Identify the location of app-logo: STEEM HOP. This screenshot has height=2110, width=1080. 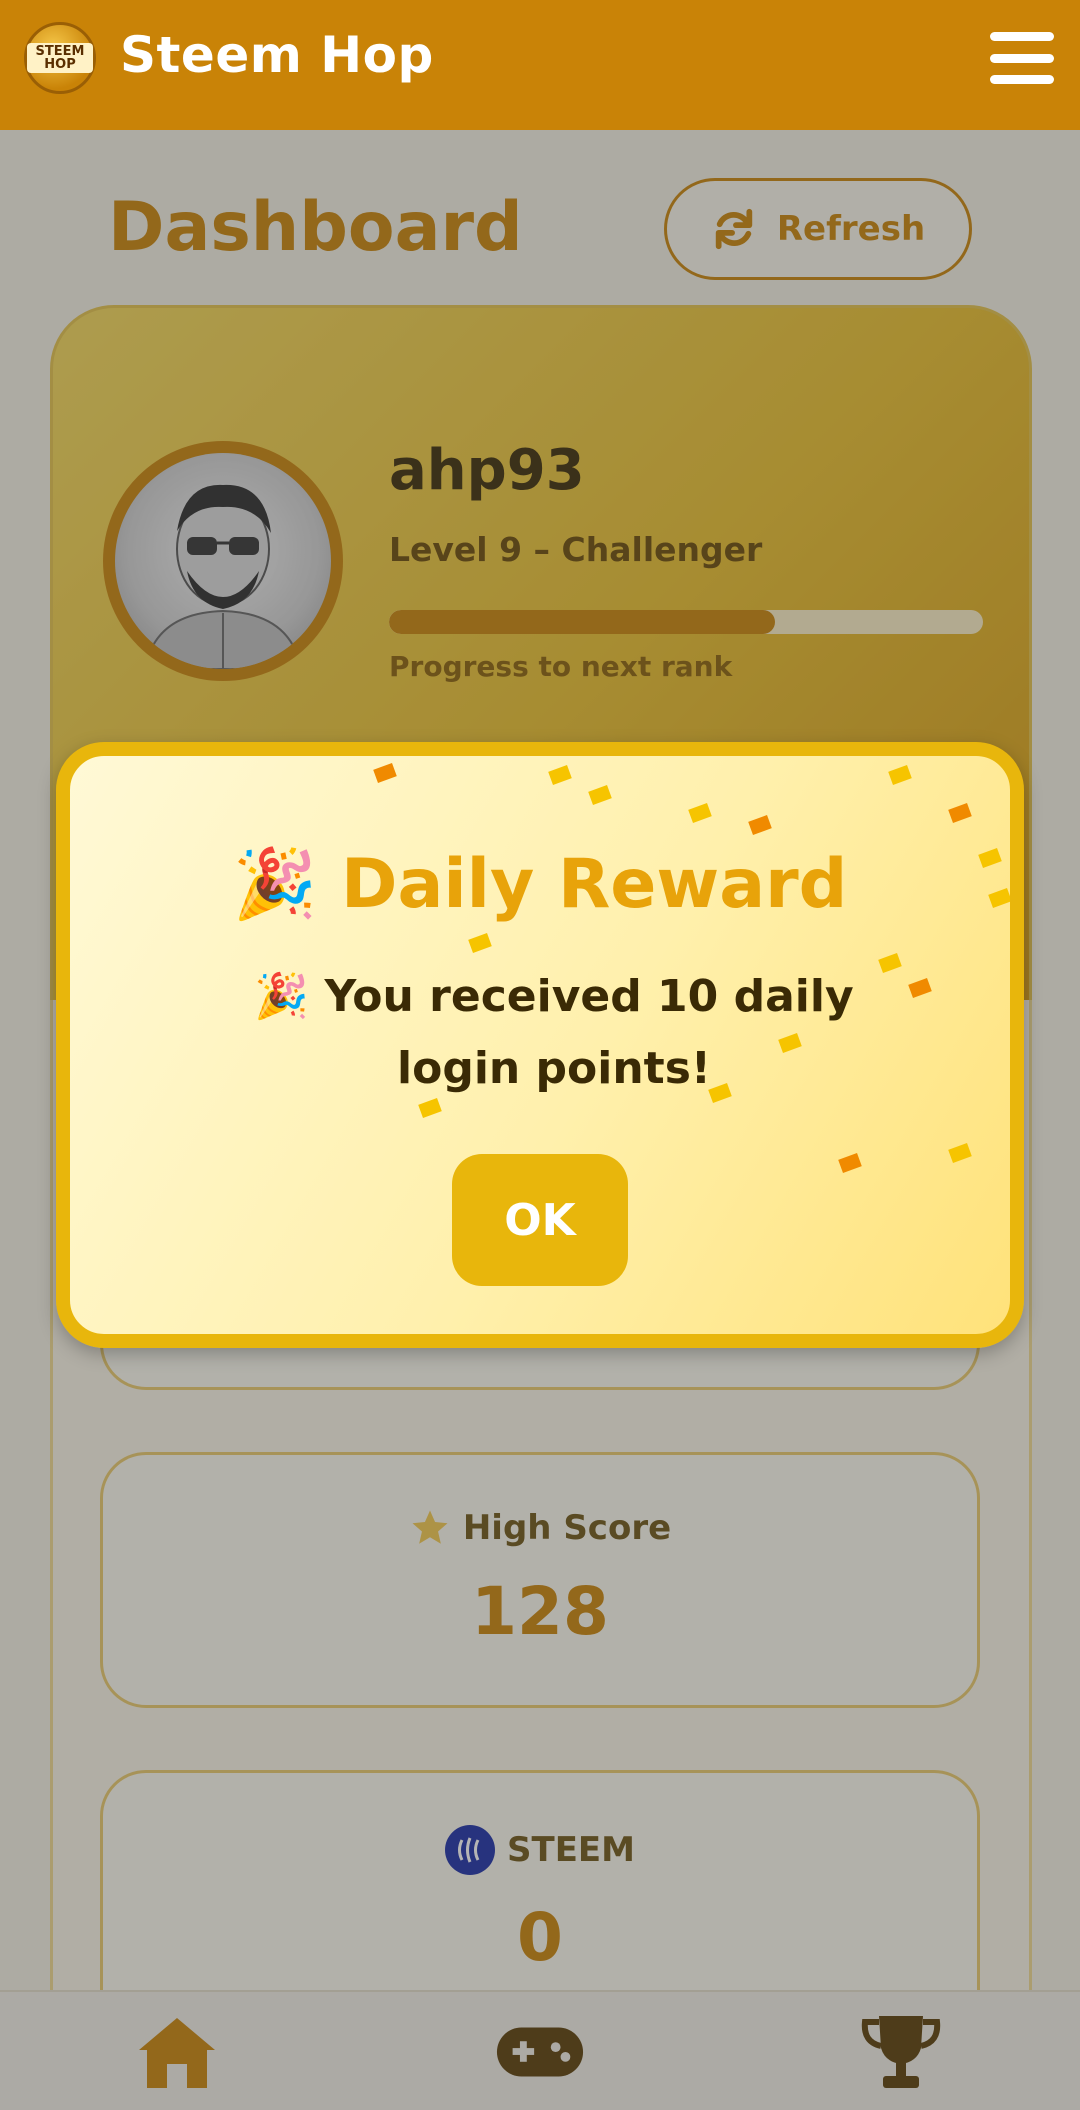
(60, 58).